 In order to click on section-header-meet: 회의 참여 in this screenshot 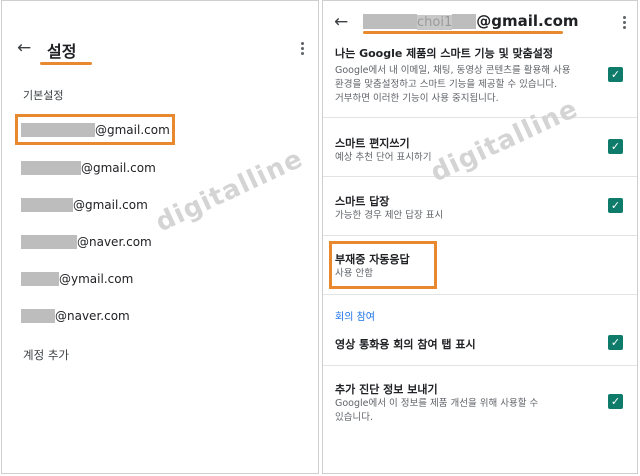, I will do `click(355, 317)`.